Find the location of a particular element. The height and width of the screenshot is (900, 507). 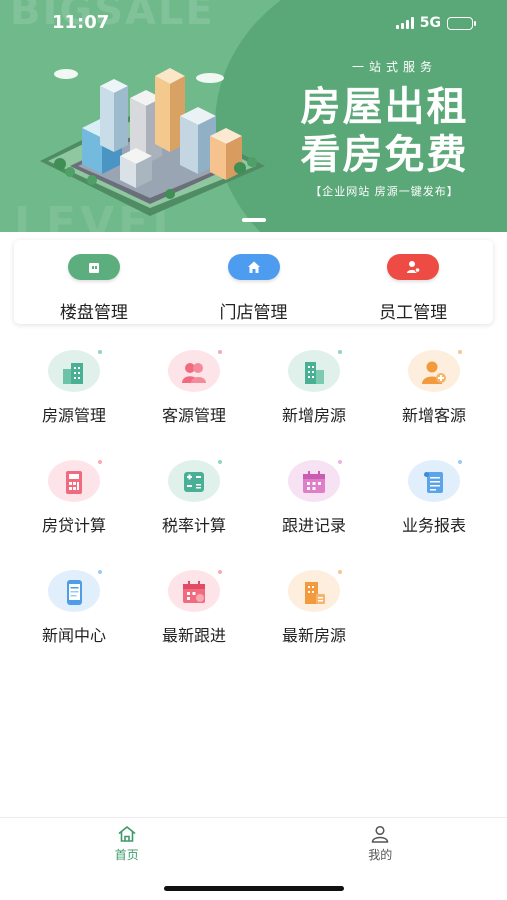

grid-item-add-customer: 新增客源 is located at coordinates (434, 388).